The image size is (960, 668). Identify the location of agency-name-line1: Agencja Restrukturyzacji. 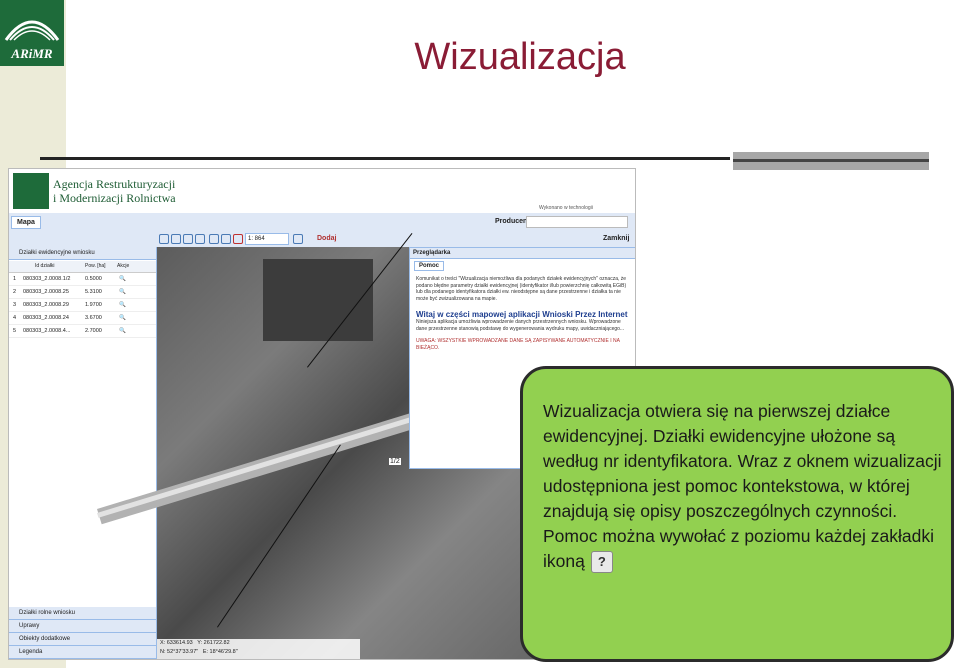
(114, 184).